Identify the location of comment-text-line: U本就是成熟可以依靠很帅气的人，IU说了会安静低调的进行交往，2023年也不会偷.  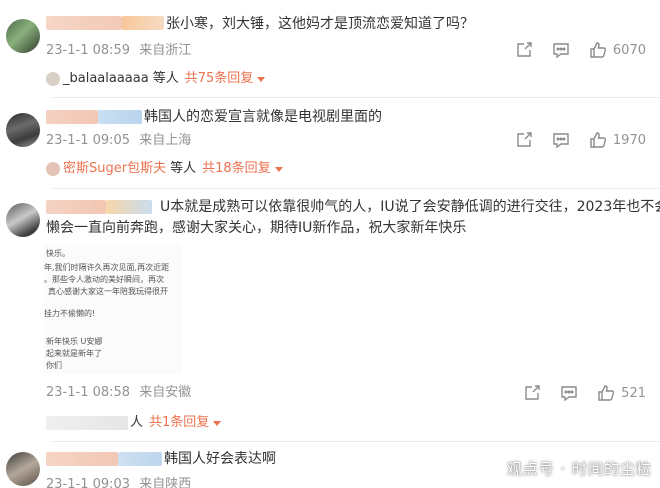
(410, 207).